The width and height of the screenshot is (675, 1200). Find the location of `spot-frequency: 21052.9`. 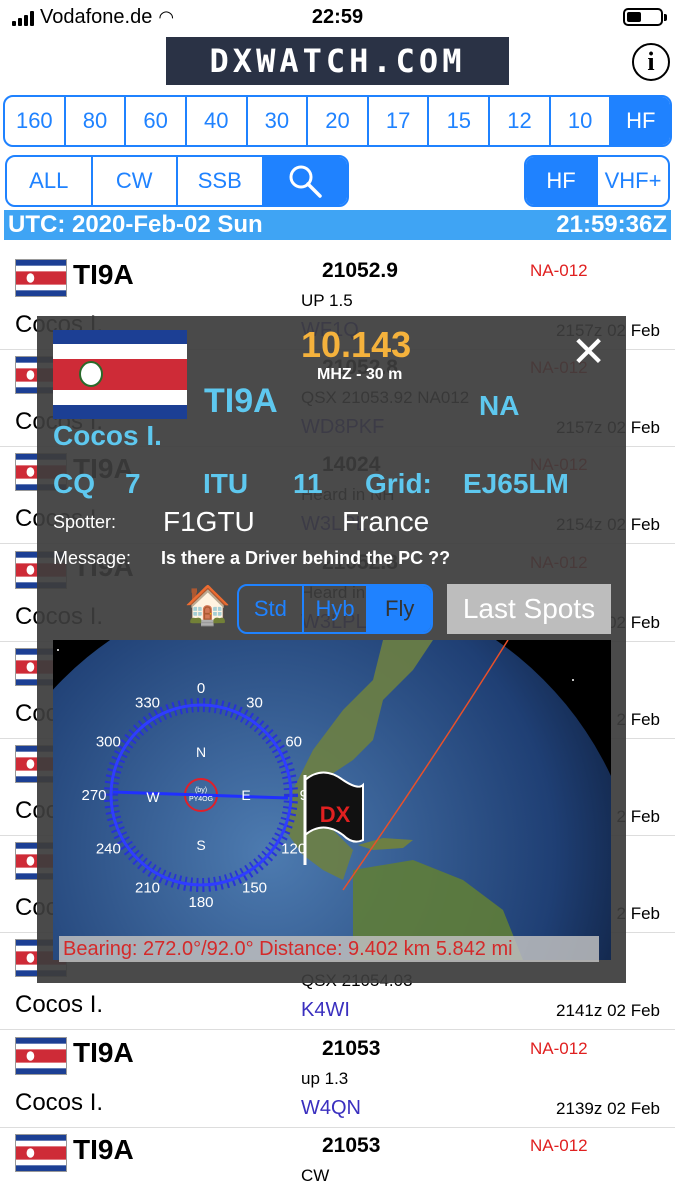

spot-frequency: 21052.9 is located at coordinates (360, 270).